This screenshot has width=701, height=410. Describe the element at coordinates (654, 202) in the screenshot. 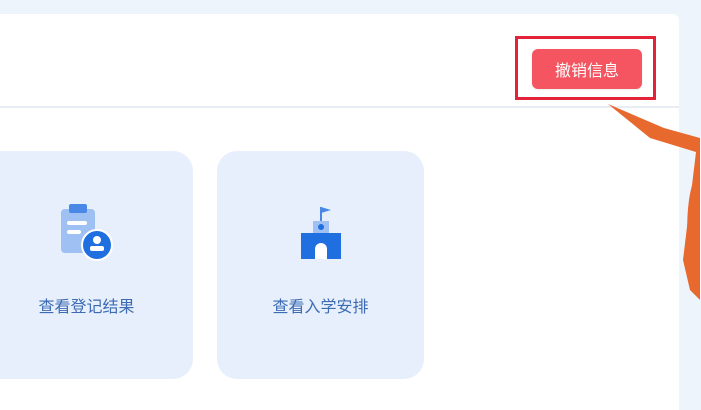

I see `annotation-arrow` at that location.